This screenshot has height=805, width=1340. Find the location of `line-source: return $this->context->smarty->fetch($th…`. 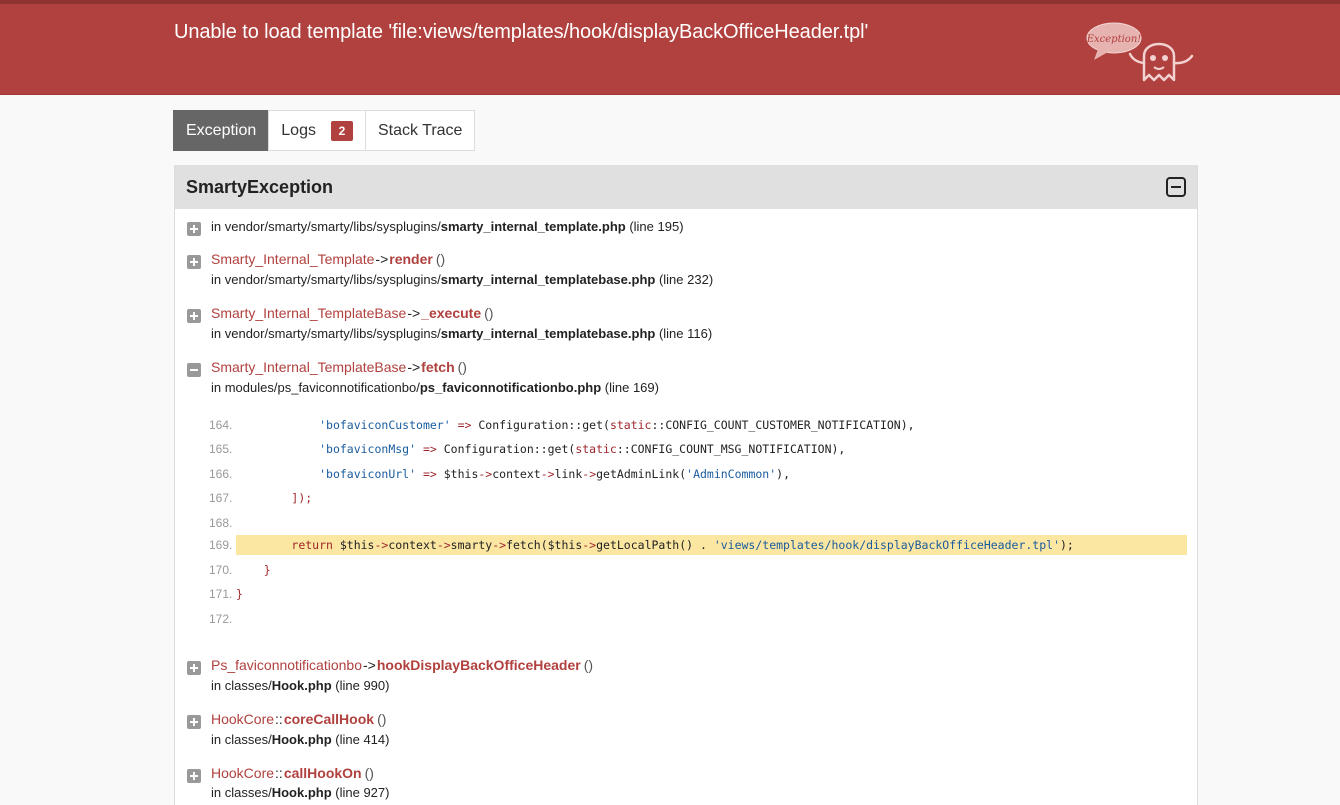

line-source: return $this->context->smarty->fetch($th… is located at coordinates (682, 545).